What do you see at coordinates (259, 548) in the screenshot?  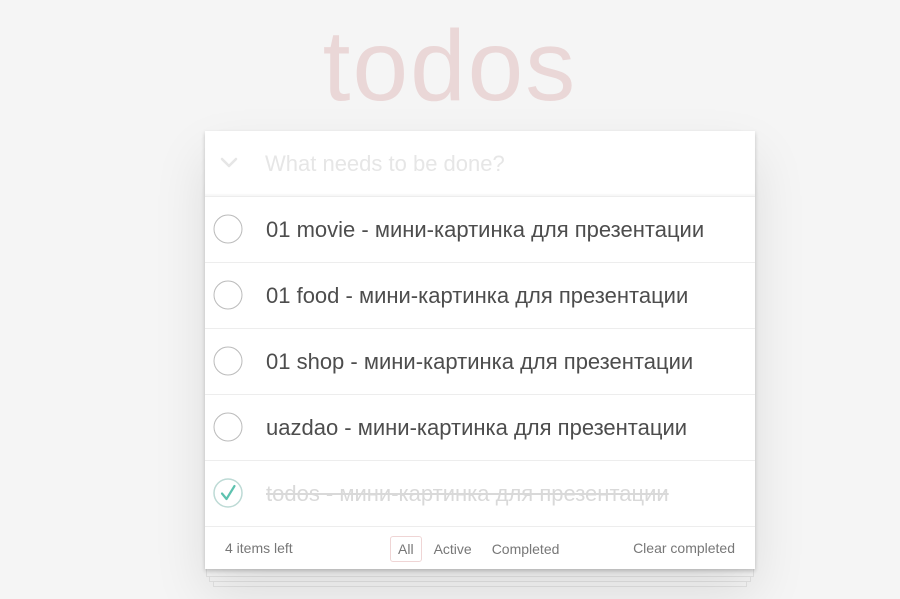 I see `items-left-count: 4 items left` at bounding box center [259, 548].